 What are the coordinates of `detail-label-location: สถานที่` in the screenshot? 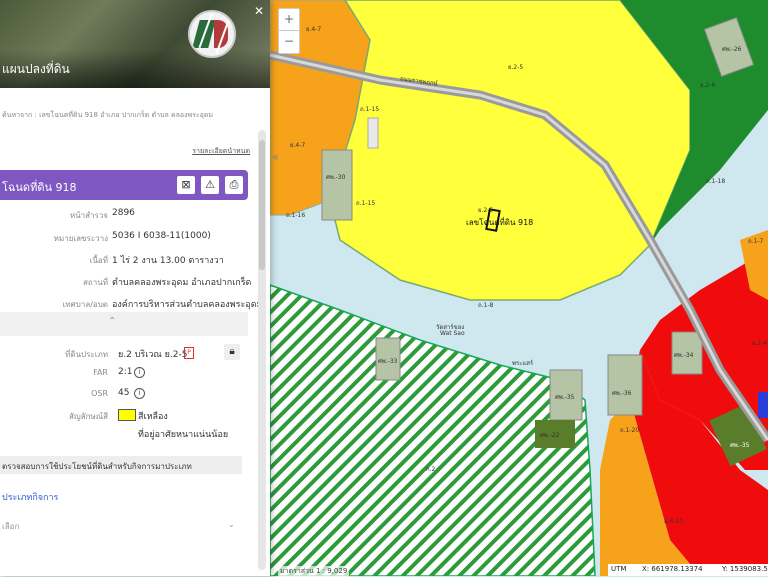 It's located at (95, 282).